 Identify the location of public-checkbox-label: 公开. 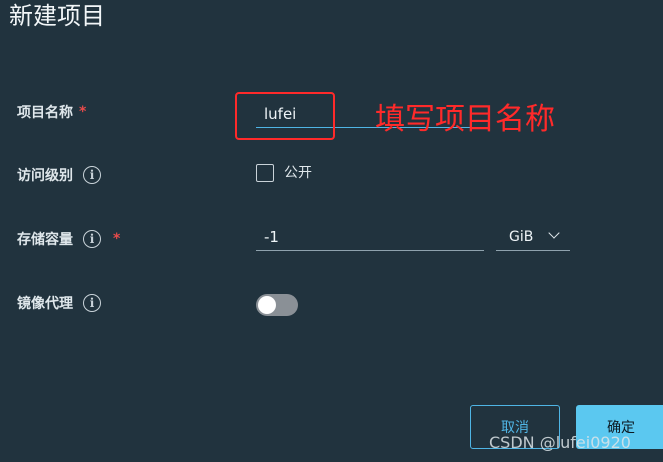
(298, 173).